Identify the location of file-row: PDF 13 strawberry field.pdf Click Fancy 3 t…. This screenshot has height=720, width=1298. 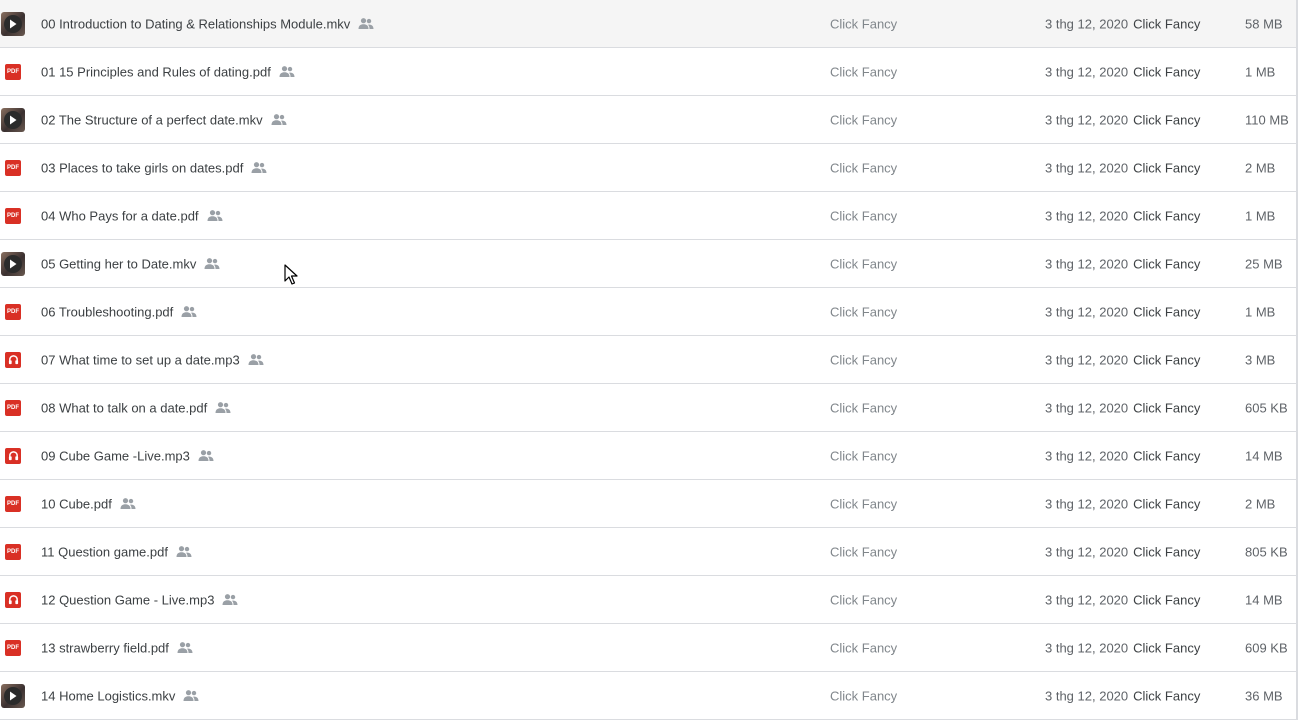
(648, 648).